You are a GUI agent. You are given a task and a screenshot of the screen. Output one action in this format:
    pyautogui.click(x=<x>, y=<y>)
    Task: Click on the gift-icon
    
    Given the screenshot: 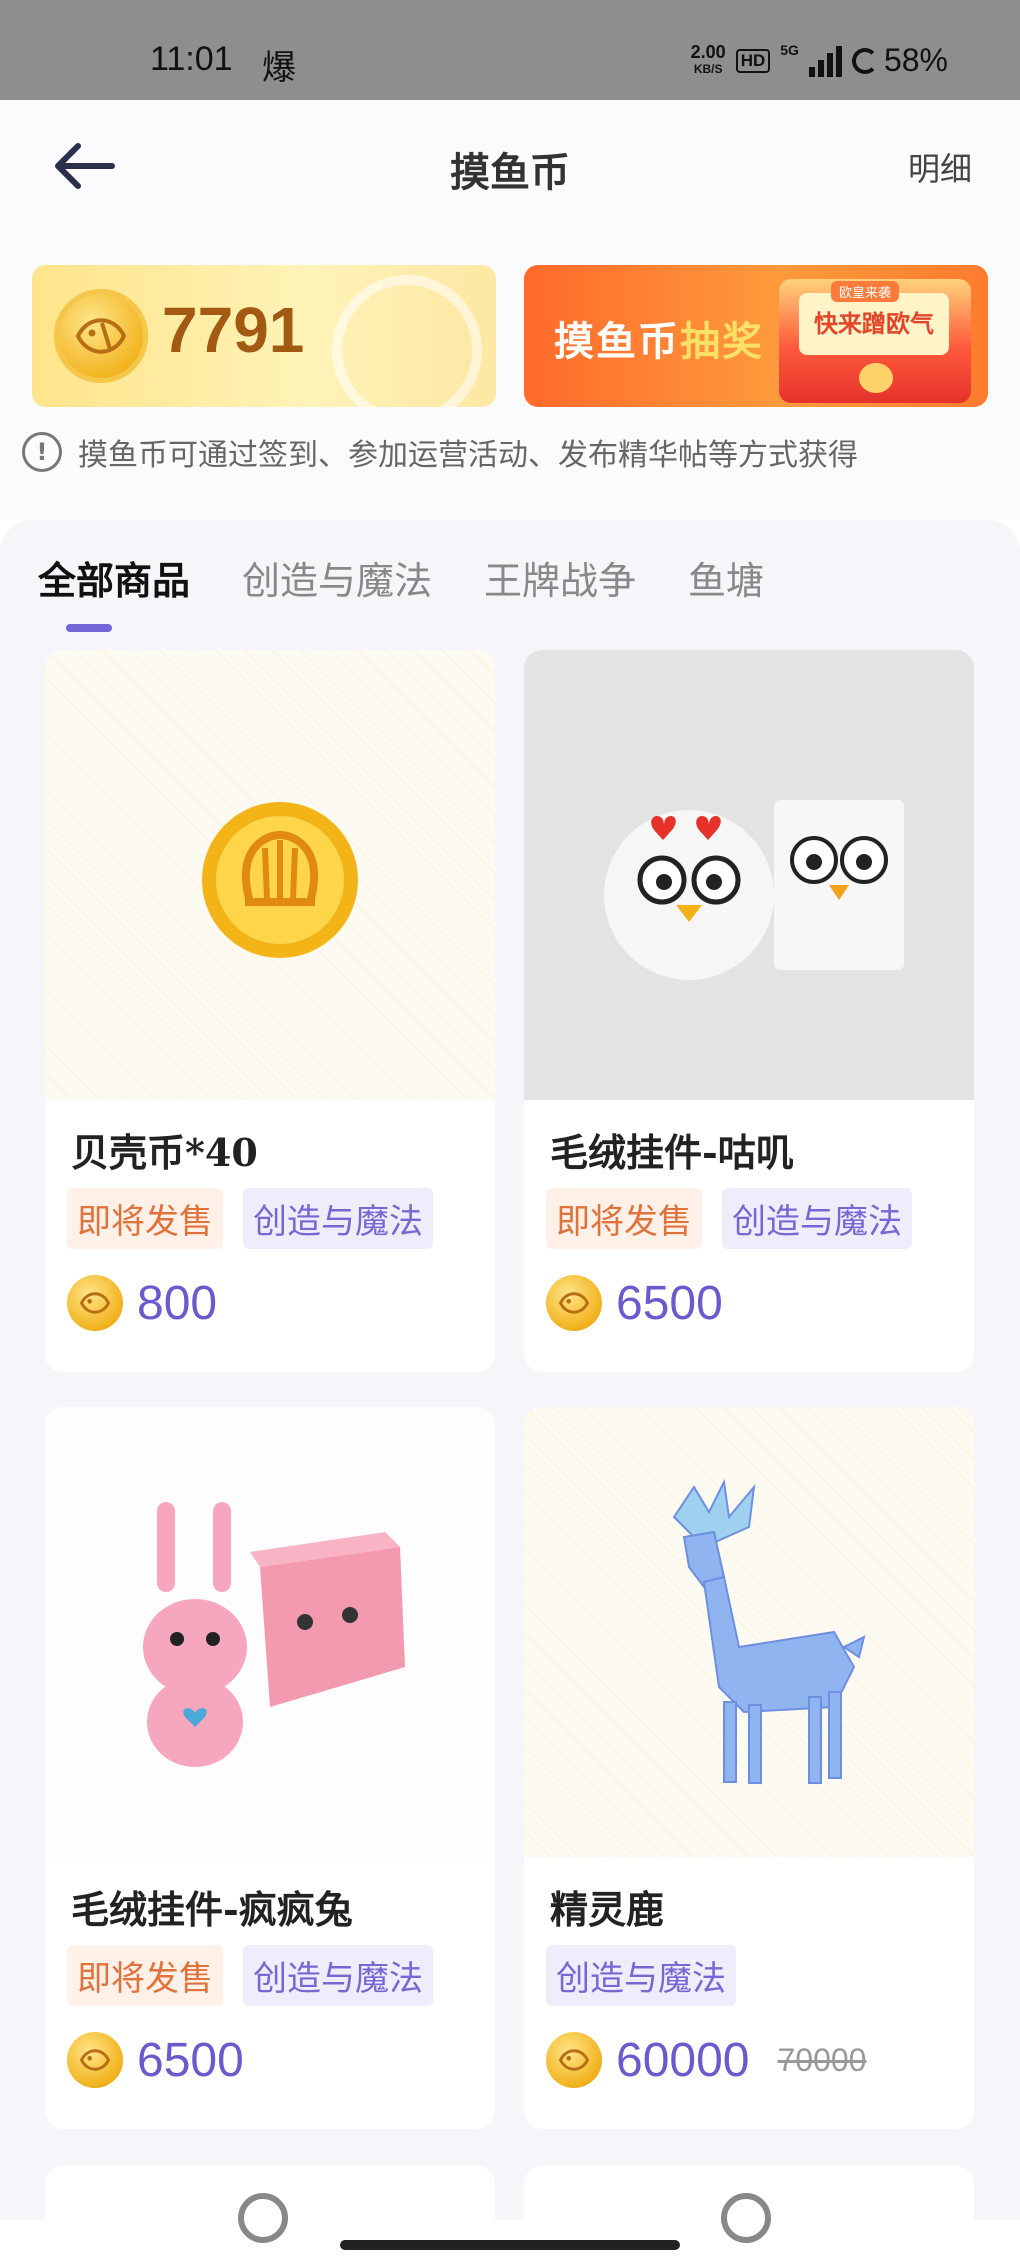 What is the action you would take?
    pyautogui.click(x=876, y=378)
    